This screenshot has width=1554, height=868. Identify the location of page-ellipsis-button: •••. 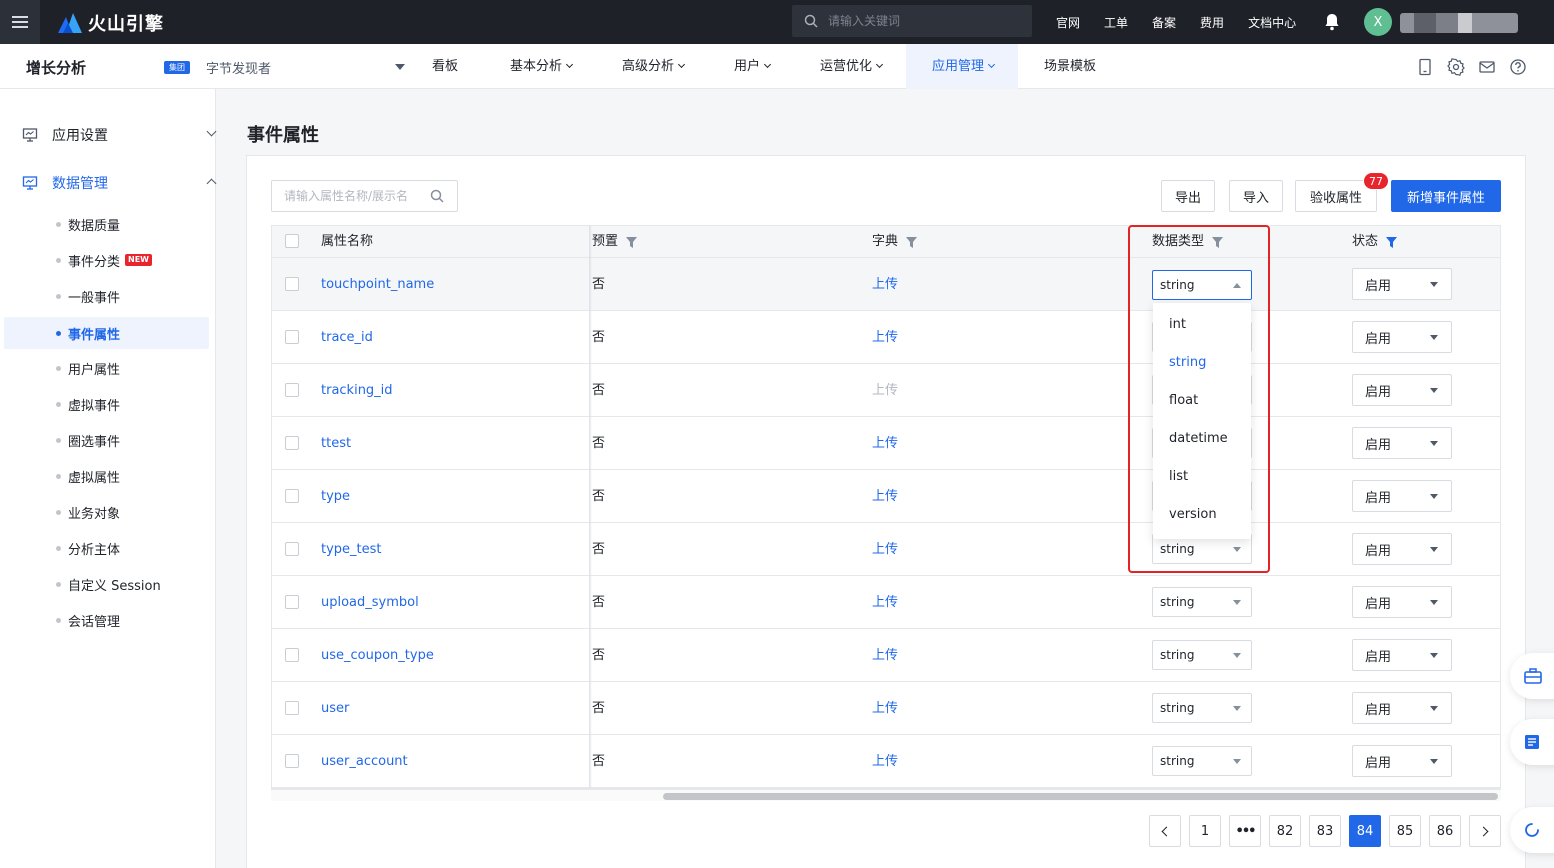
(1245, 831).